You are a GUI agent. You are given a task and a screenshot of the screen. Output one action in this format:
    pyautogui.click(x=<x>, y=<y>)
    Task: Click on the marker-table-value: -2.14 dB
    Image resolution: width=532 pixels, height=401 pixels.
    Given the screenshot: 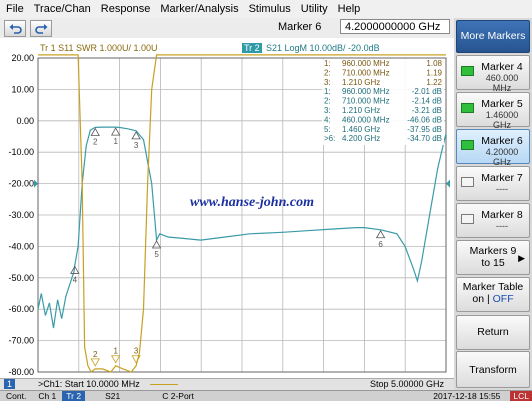 What is the action you would take?
    pyautogui.click(x=427, y=101)
    